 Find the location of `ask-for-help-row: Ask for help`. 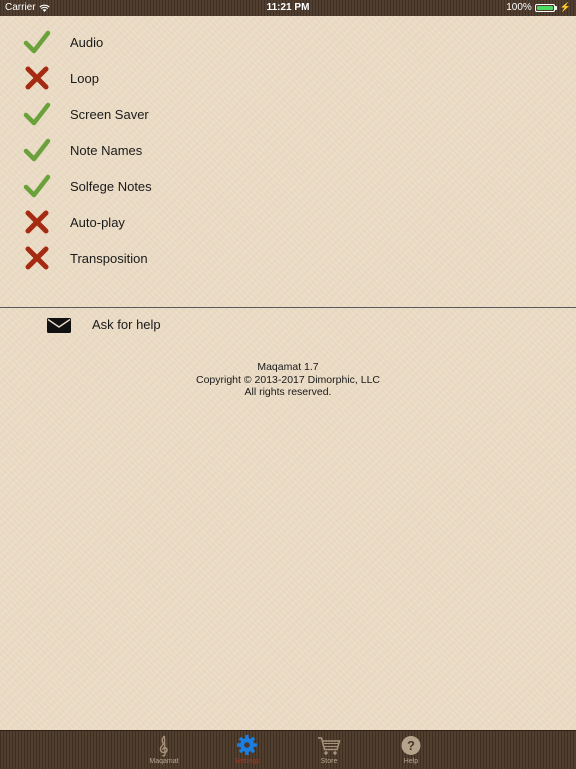

ask-for-help-row: Ask for help is located at coordinates (288, 325).